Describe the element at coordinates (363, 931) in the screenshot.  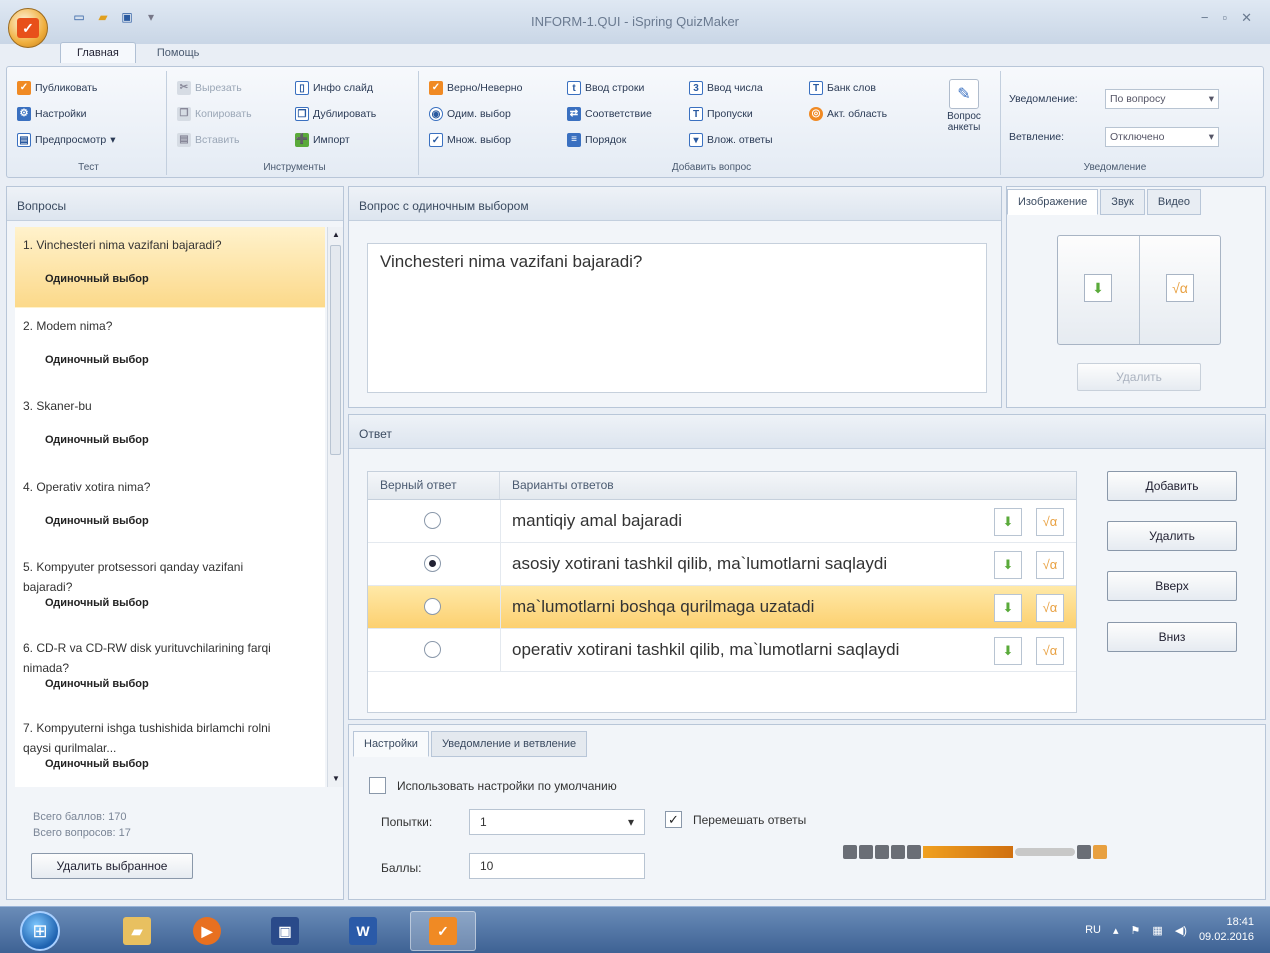
I see `taskbar-word: W` at that location.